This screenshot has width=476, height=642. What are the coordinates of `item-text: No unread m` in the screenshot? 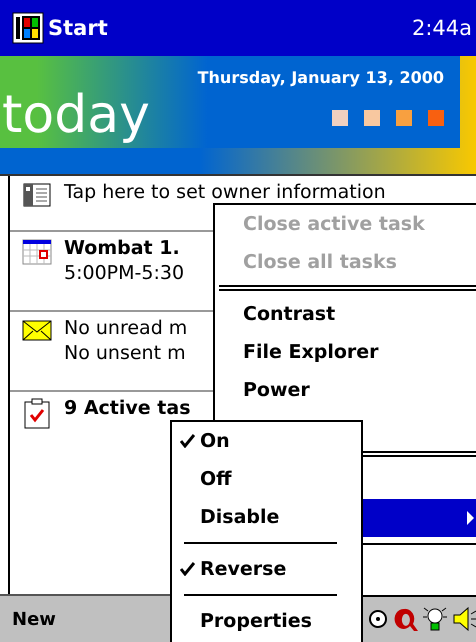 It's located at (126, 328).